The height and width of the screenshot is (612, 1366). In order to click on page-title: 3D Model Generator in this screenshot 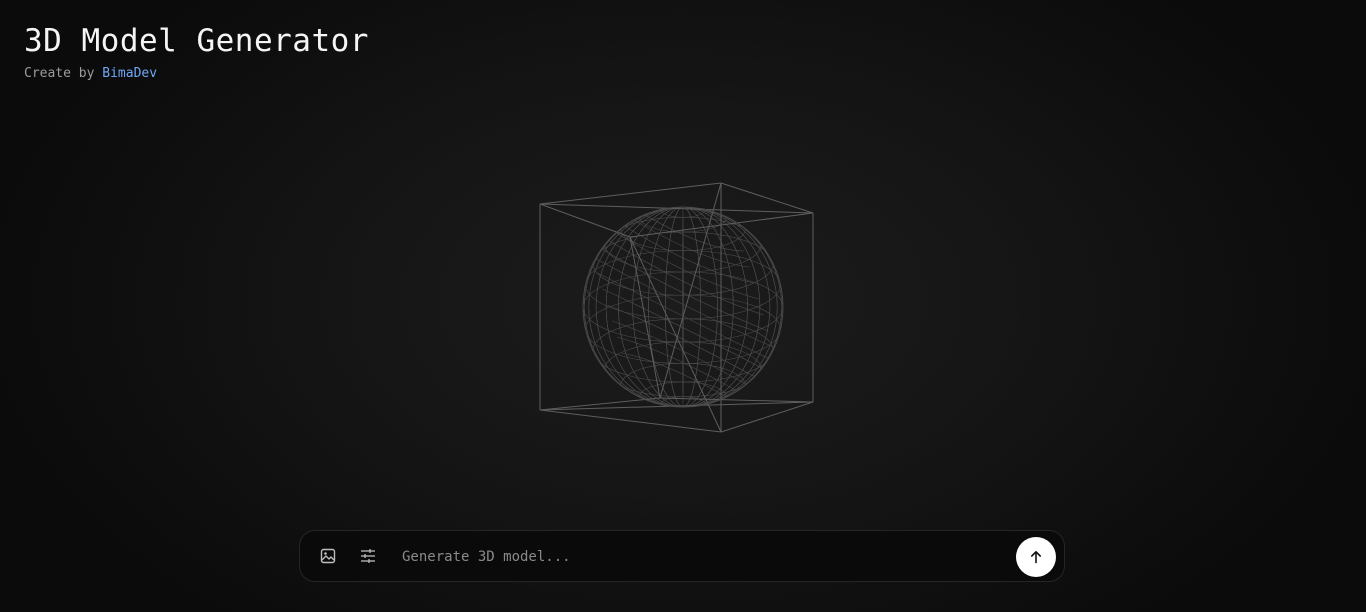, I will do `click(196, 41)`.